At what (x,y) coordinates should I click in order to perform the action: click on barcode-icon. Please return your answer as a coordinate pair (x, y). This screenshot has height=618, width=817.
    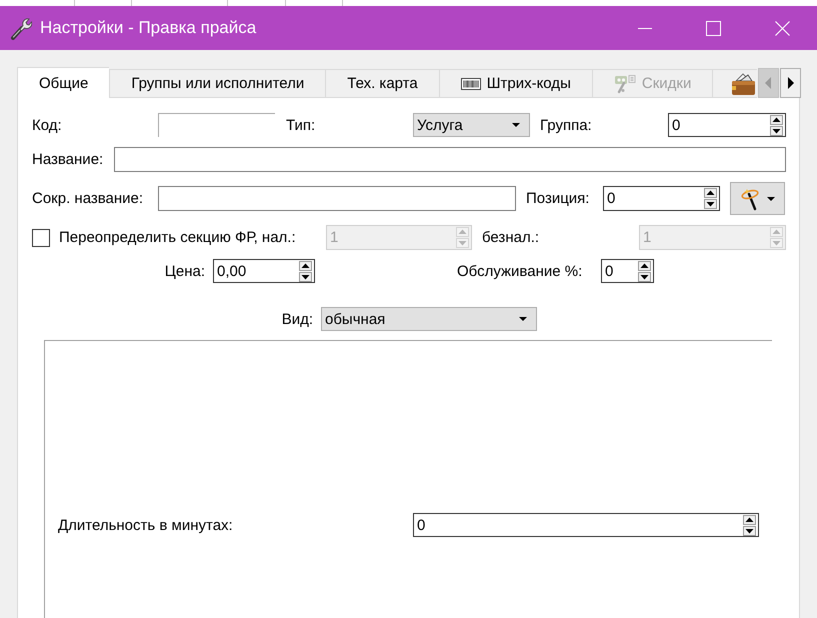
    Looking at the image, I should click on (470, 84).